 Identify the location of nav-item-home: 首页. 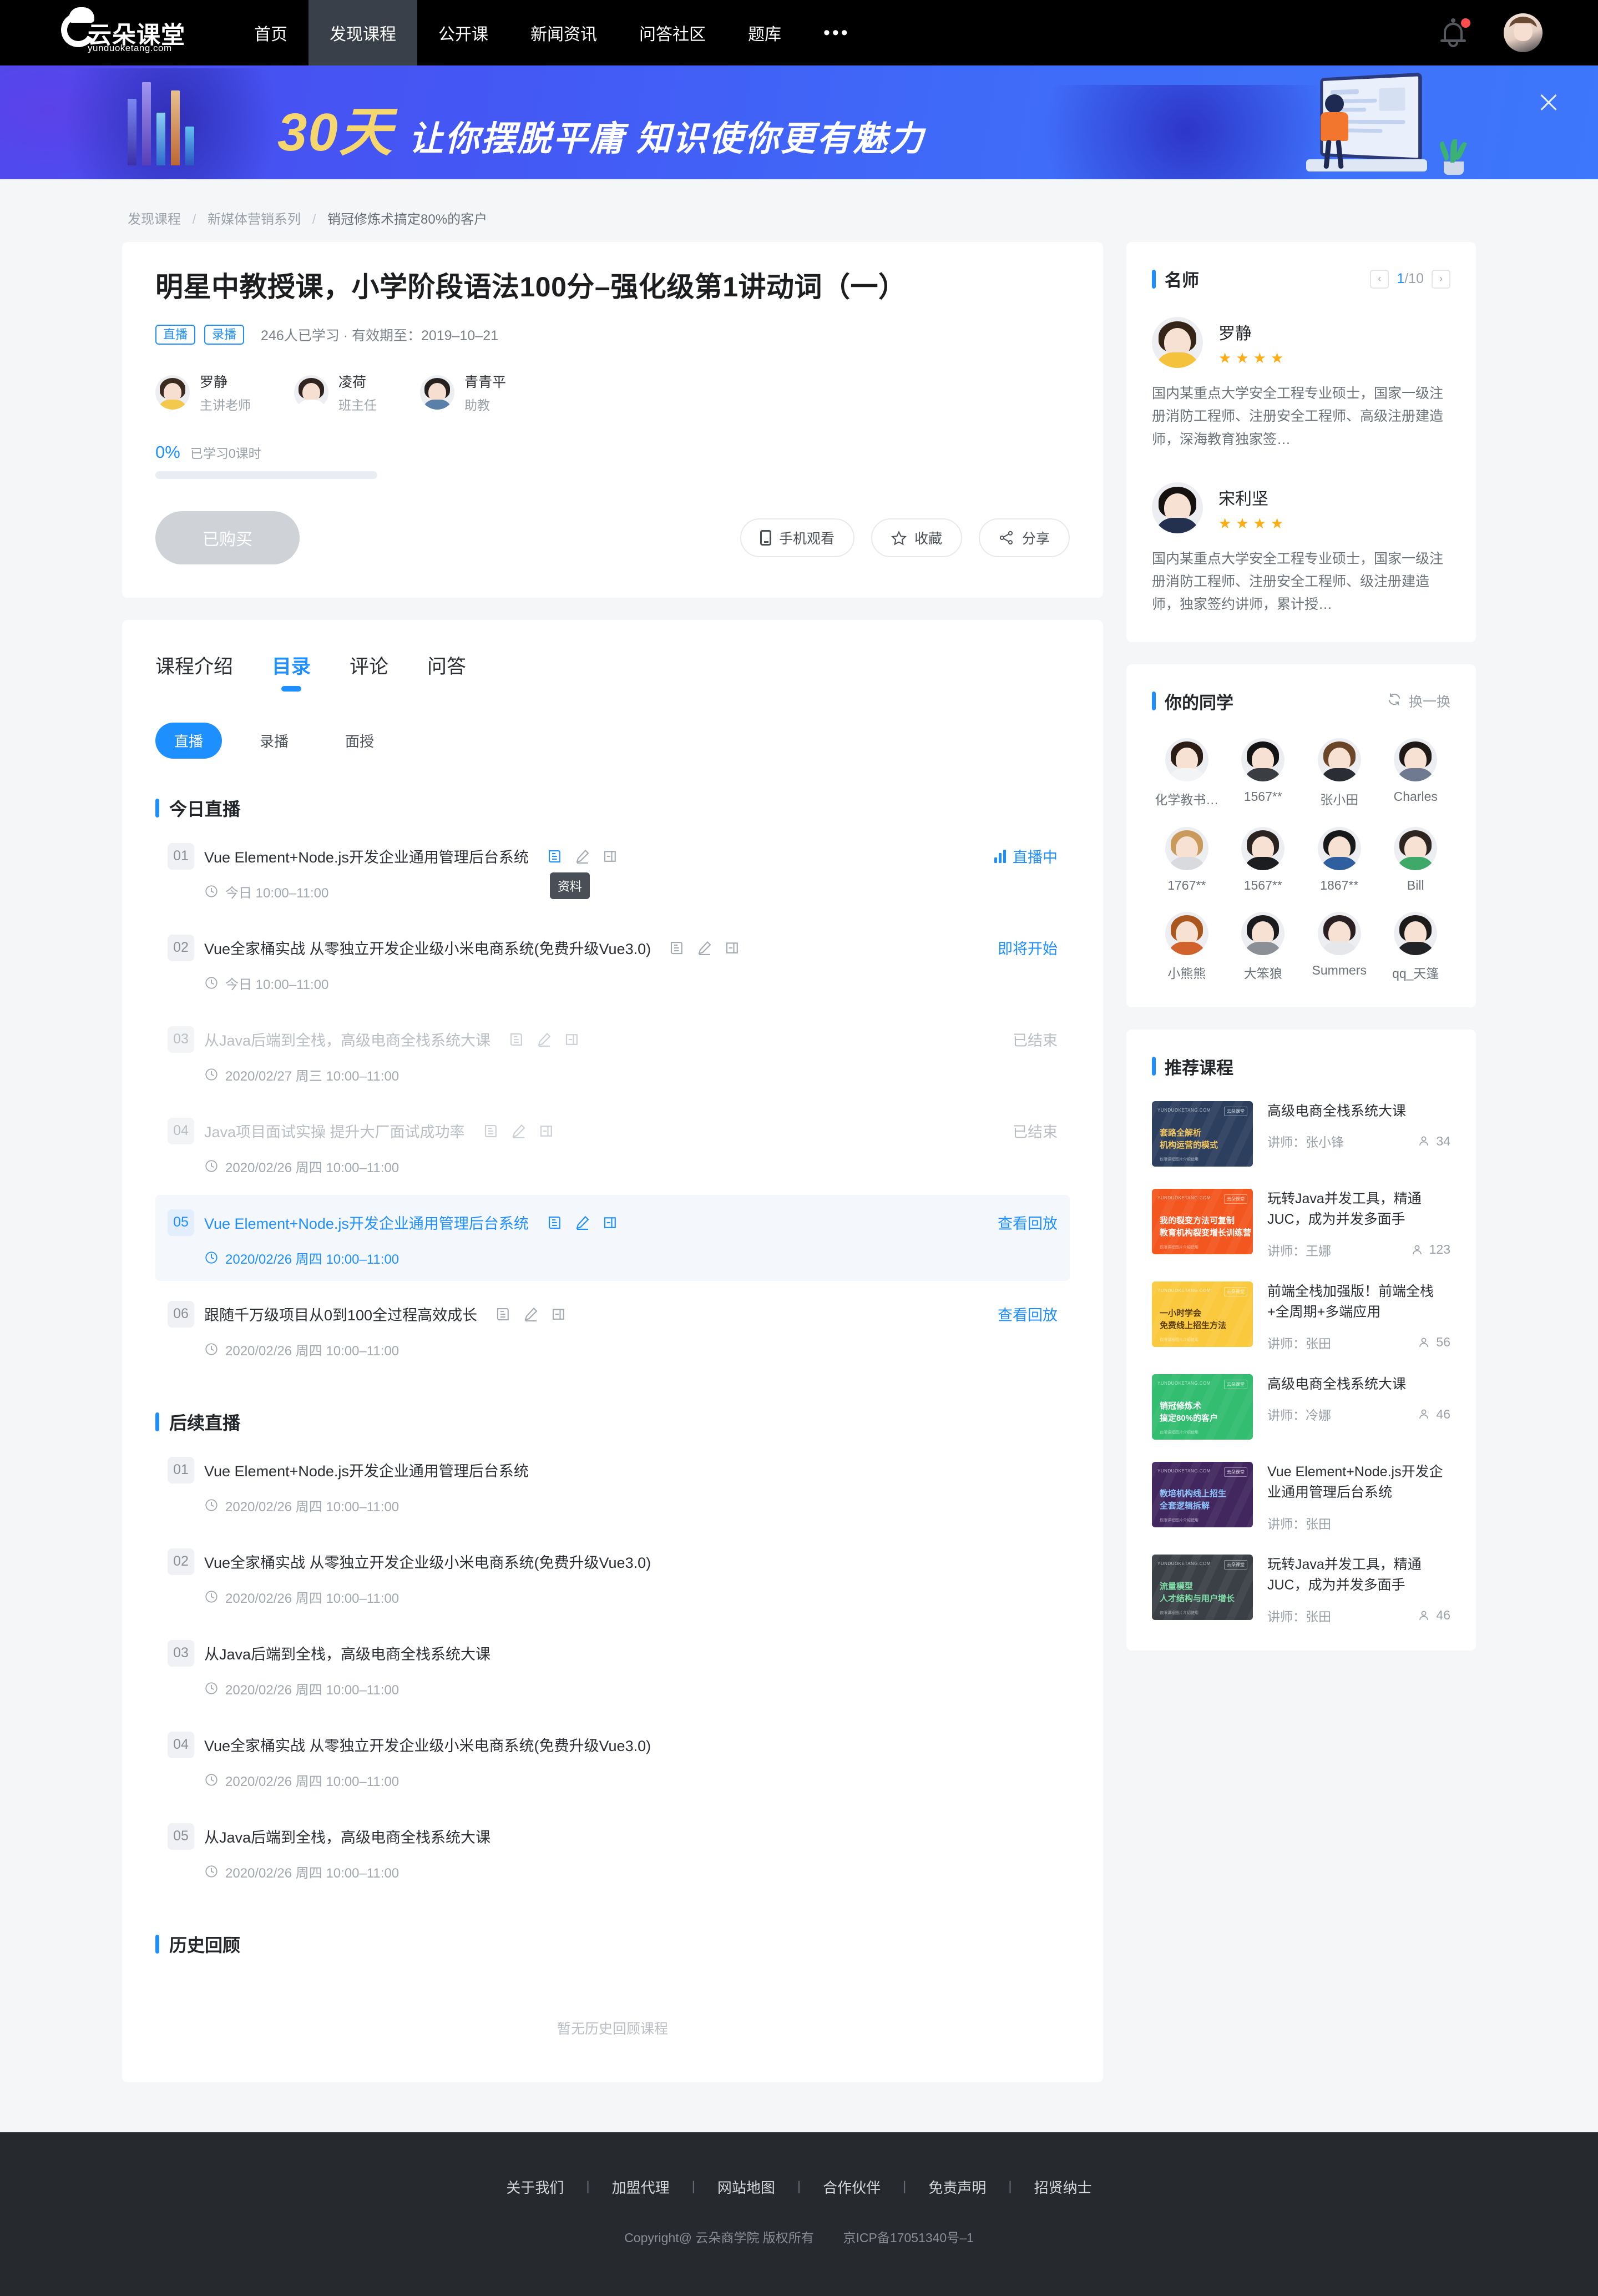
(271, 32).